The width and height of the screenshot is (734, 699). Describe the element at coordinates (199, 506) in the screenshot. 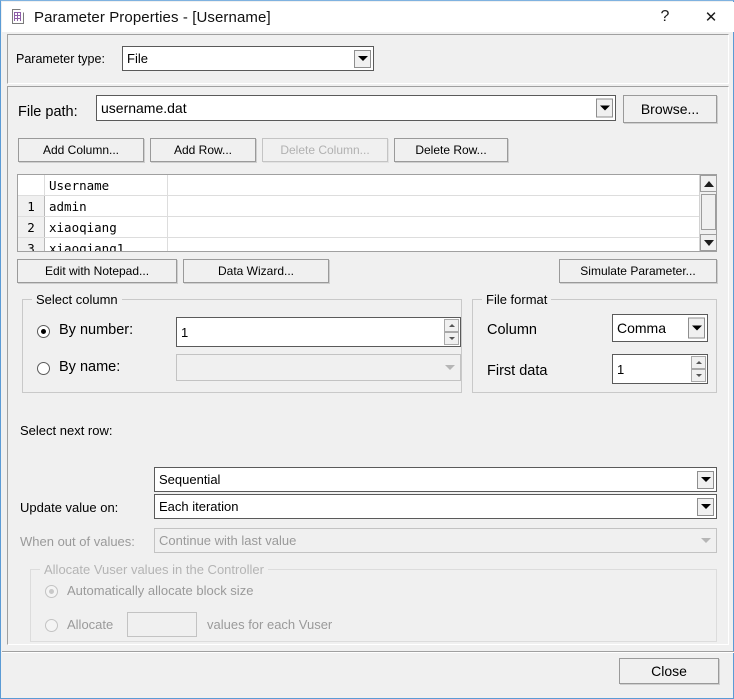

I see `update-value-on-value: Each iteration` at that location.